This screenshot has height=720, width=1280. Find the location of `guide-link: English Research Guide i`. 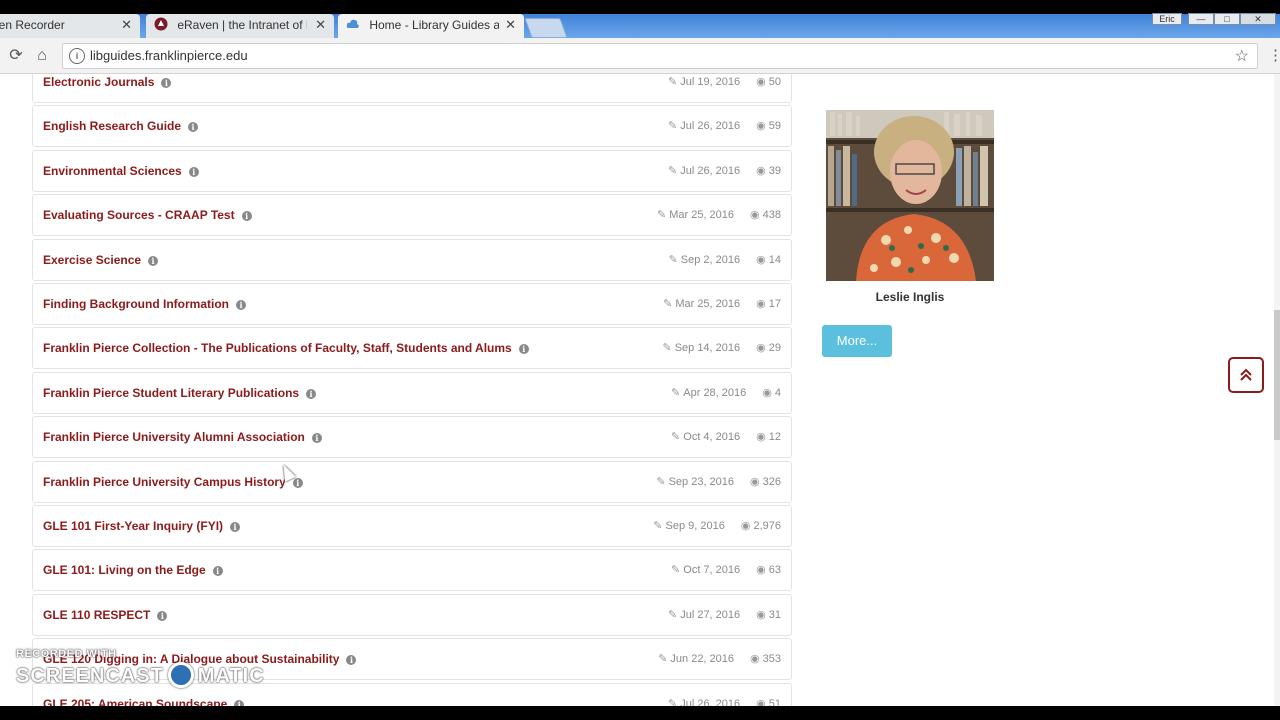

guide-link: English Research Guide i is located at coordinates (121, 126).